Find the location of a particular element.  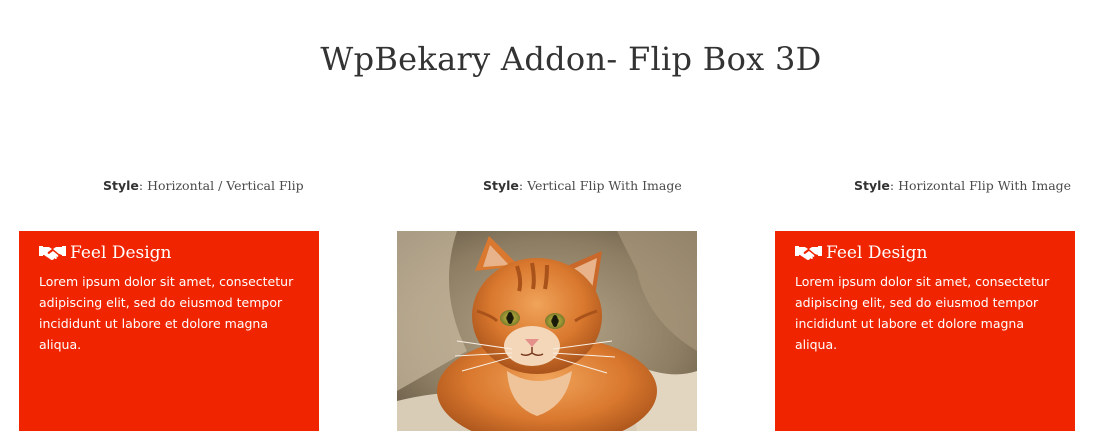

flip-box-image is located at coordinates (547, 331).